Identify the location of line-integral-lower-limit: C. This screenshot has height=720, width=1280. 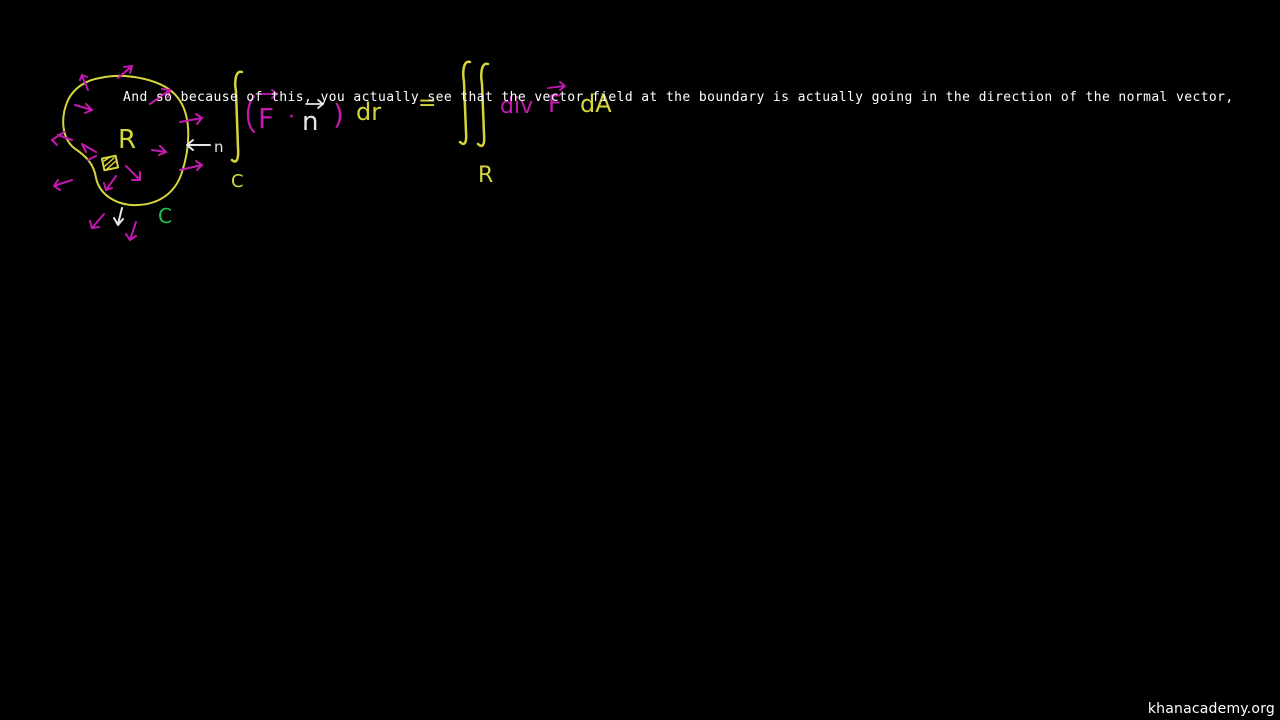
(237, 181).